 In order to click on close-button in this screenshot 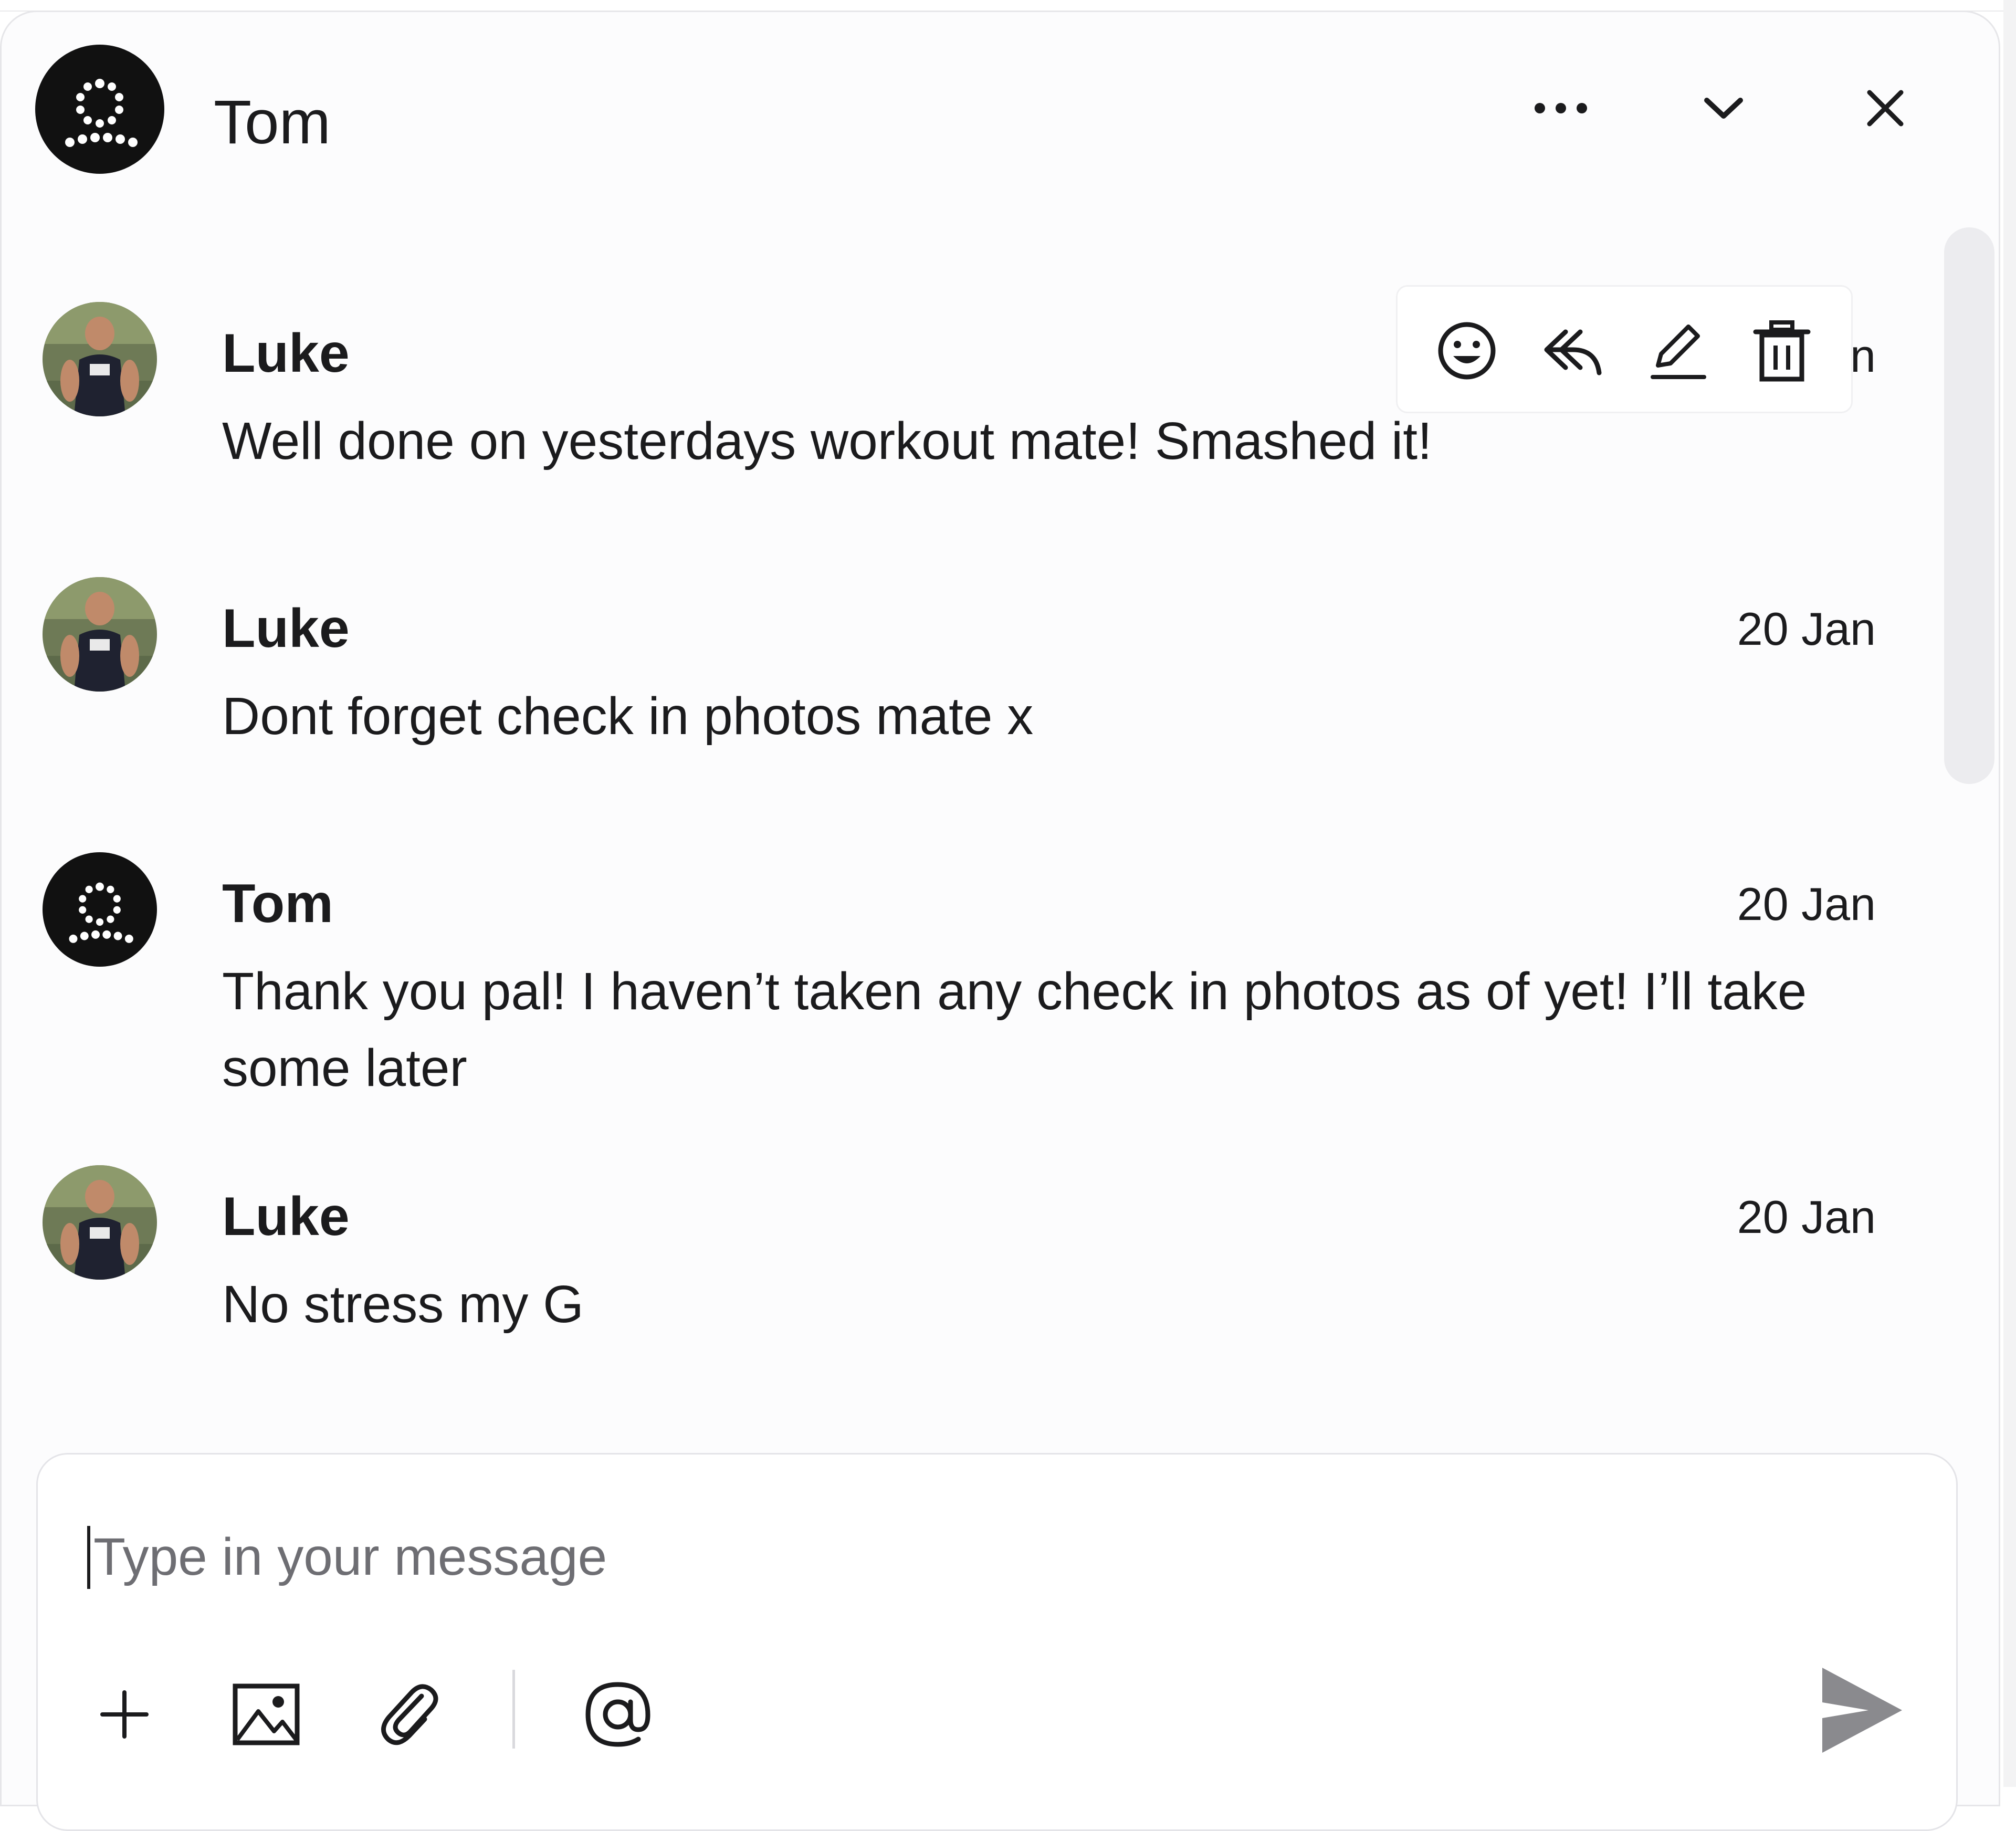, I will do `click(1885, 108)`.